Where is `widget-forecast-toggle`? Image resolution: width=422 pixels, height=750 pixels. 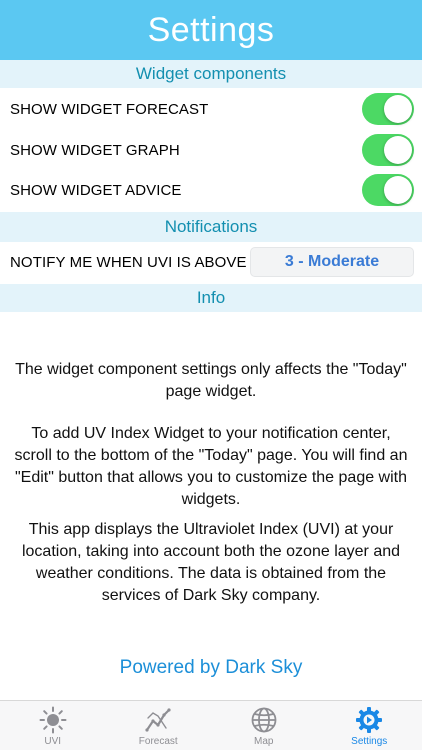
widget-forecast-toggle is located at coordinates (388, 109).